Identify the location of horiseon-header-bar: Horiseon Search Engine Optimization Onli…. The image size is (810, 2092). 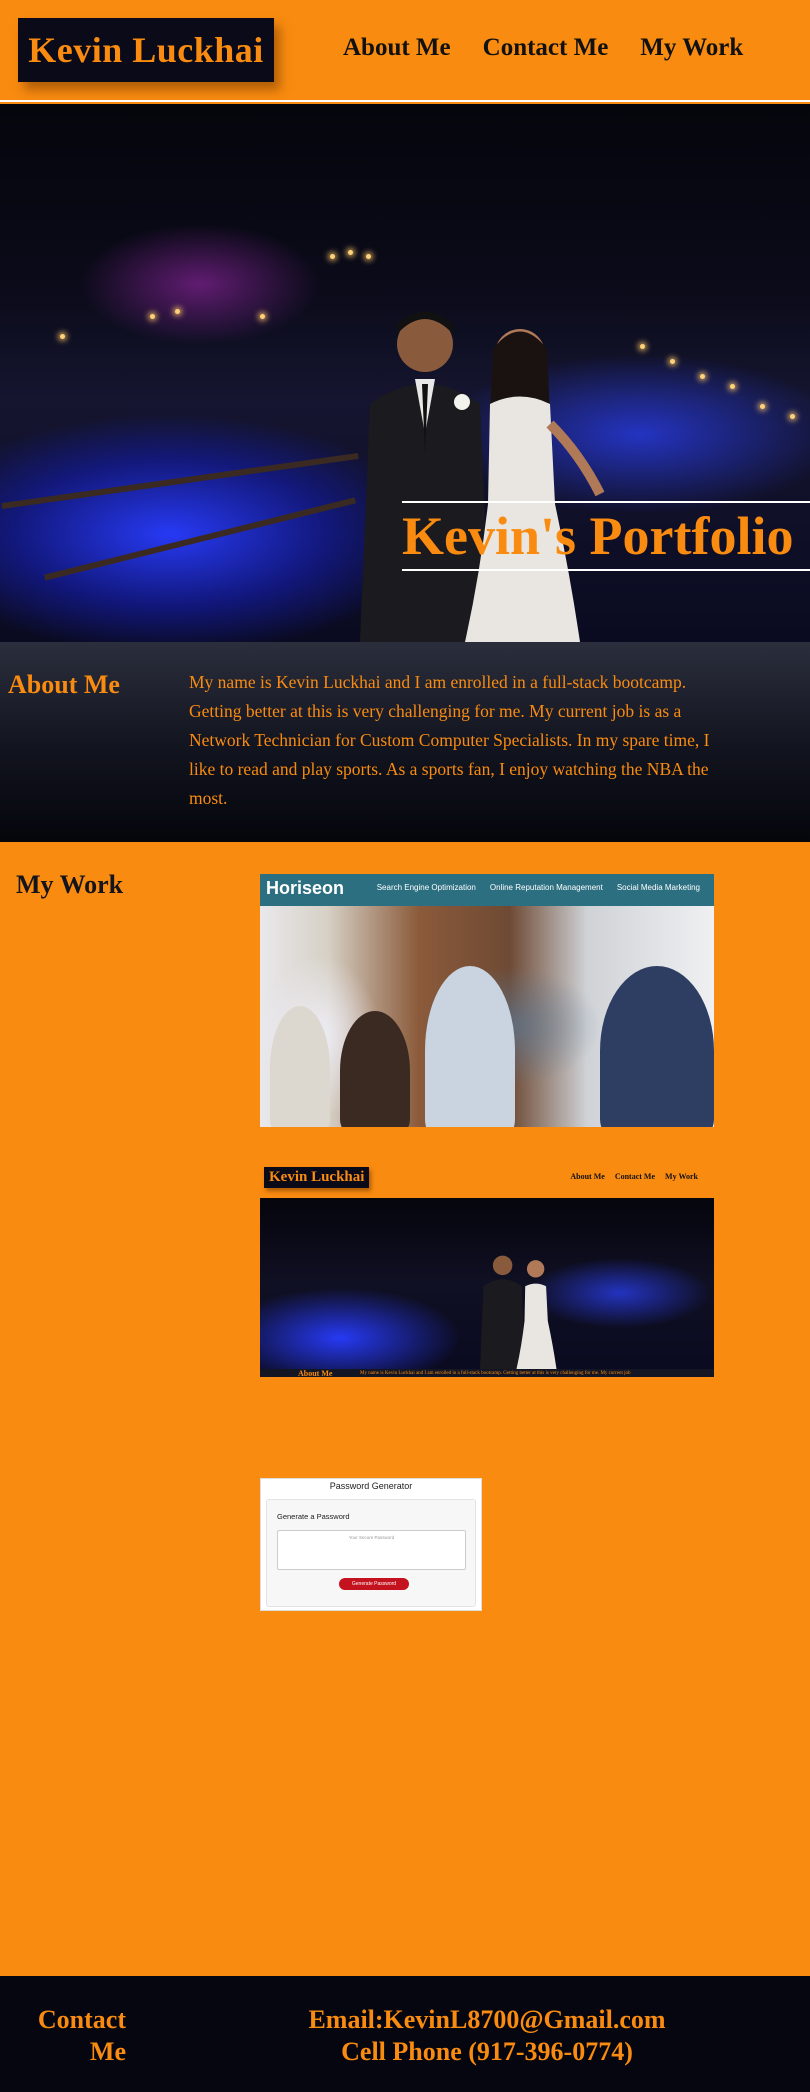
(487, 890).